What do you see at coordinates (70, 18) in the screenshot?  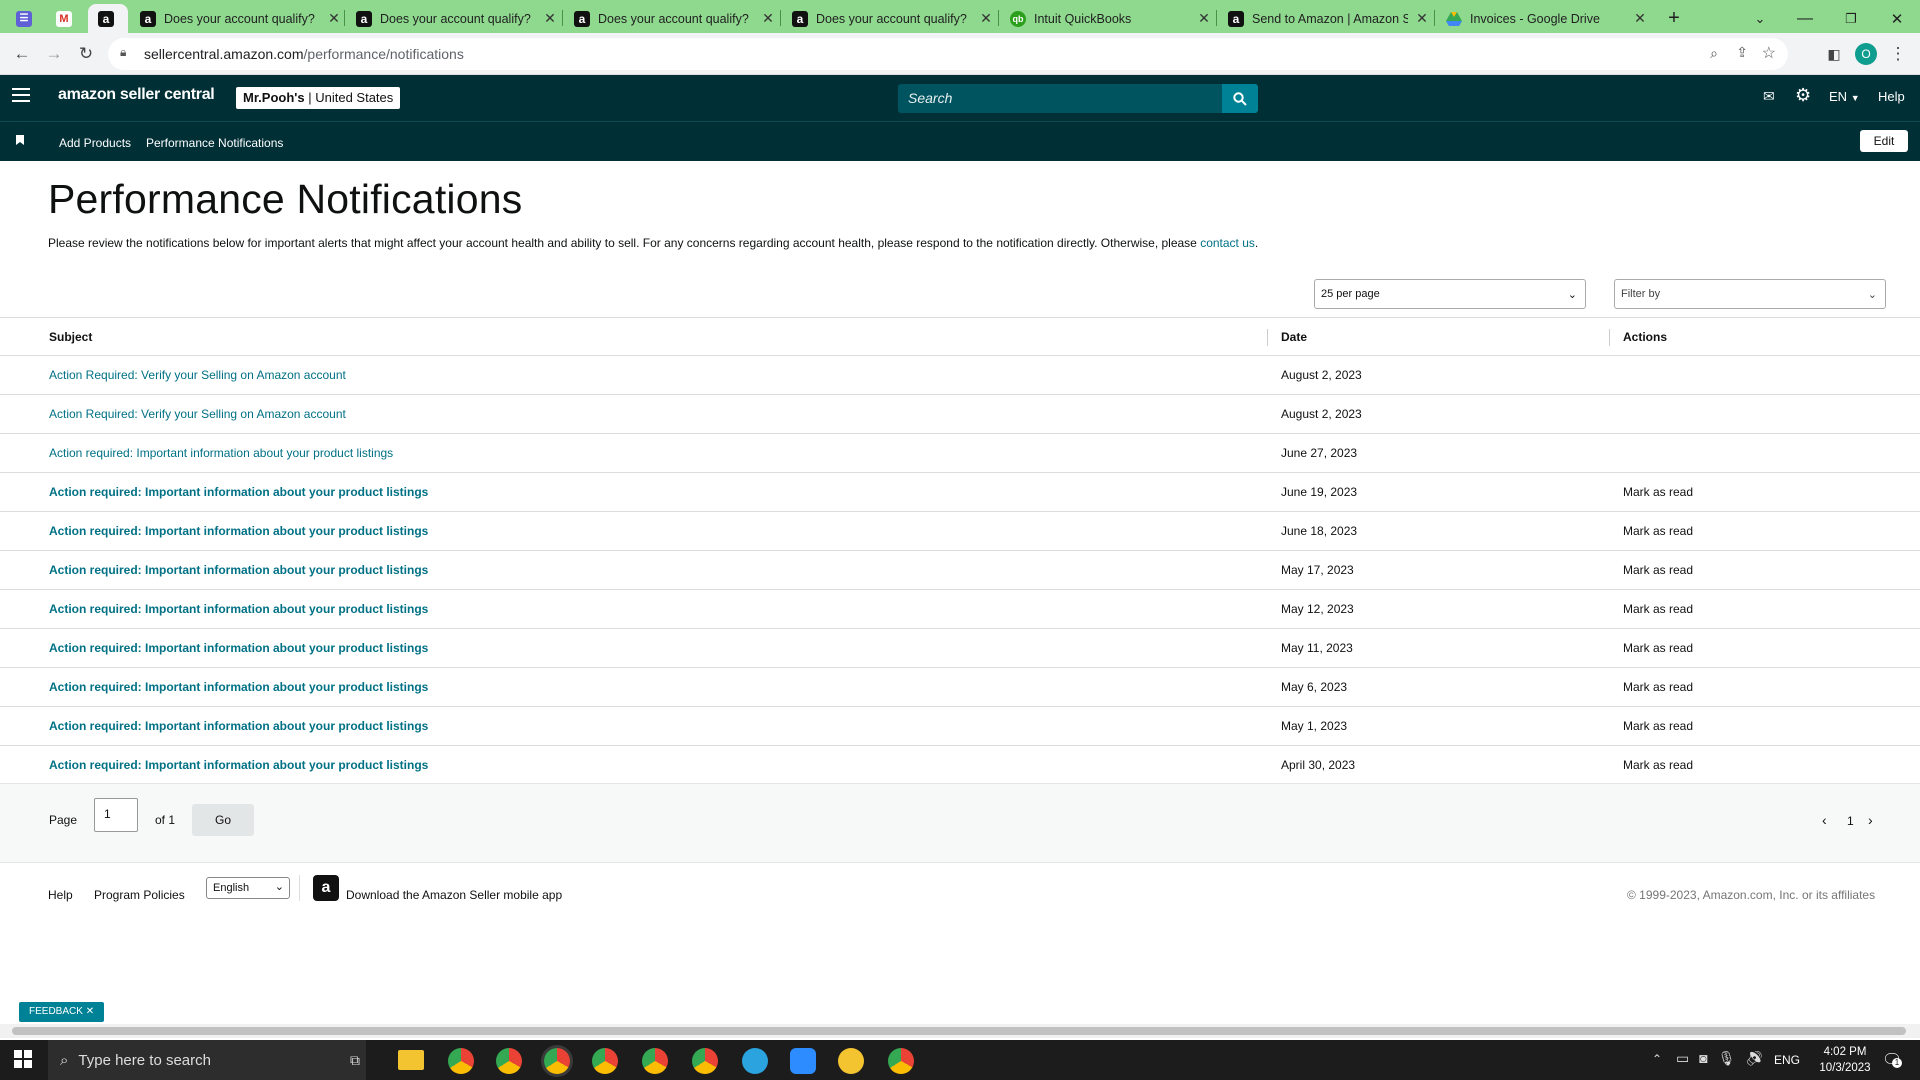 I see `tab-pinned-gmail: M` at bounding box center [70, 18].